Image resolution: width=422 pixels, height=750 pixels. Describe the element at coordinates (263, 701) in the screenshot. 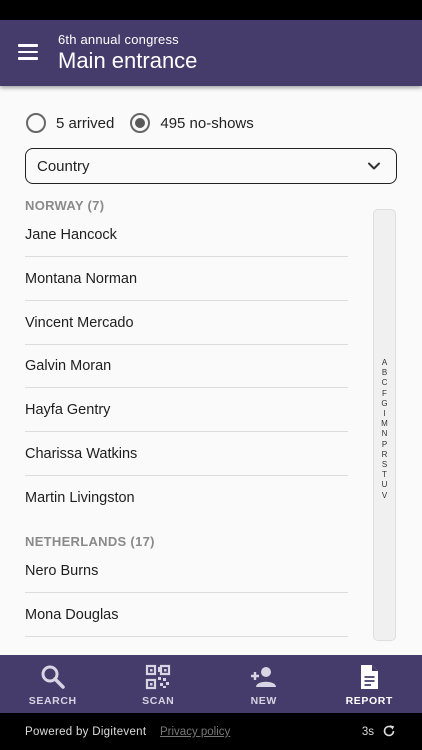

I see `nav-new-label: NEW` at that location.